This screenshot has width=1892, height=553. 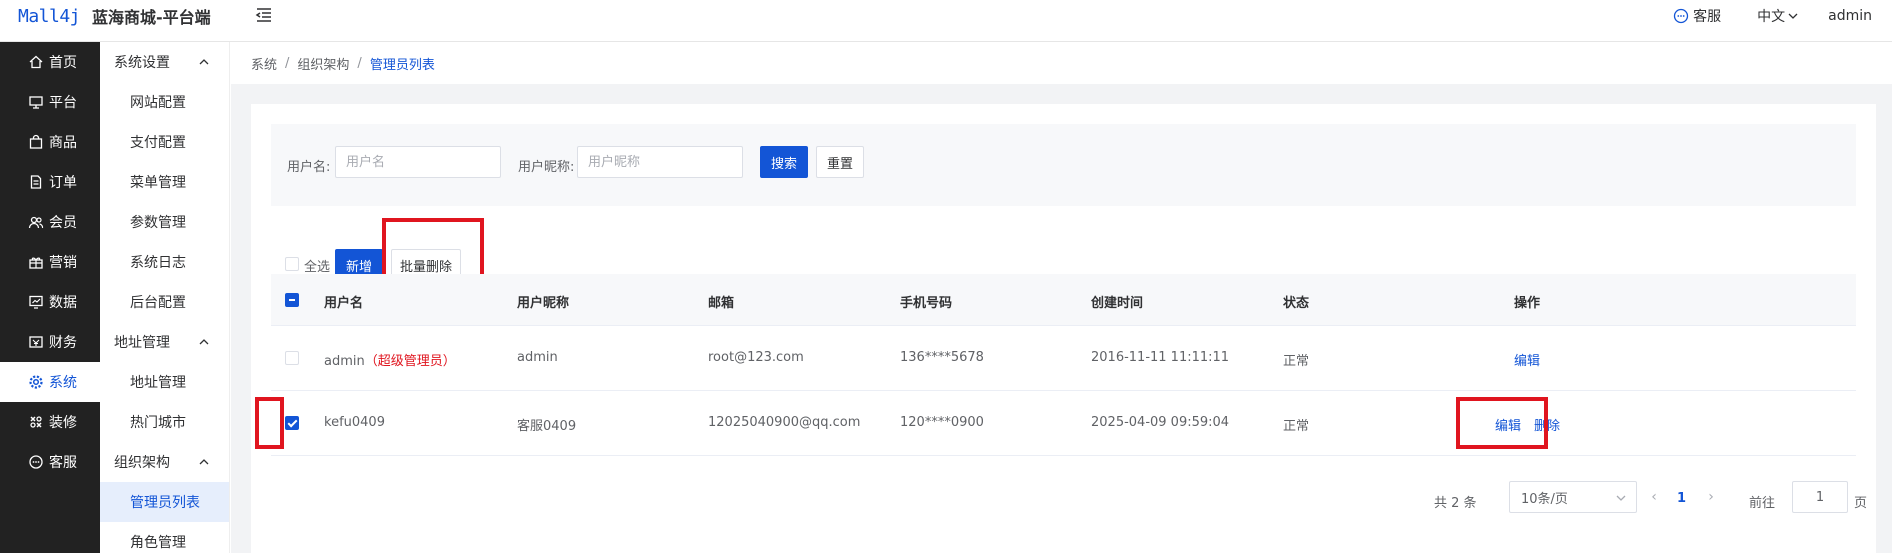 I want to click on chart-icon, so click(x=36, y=302).